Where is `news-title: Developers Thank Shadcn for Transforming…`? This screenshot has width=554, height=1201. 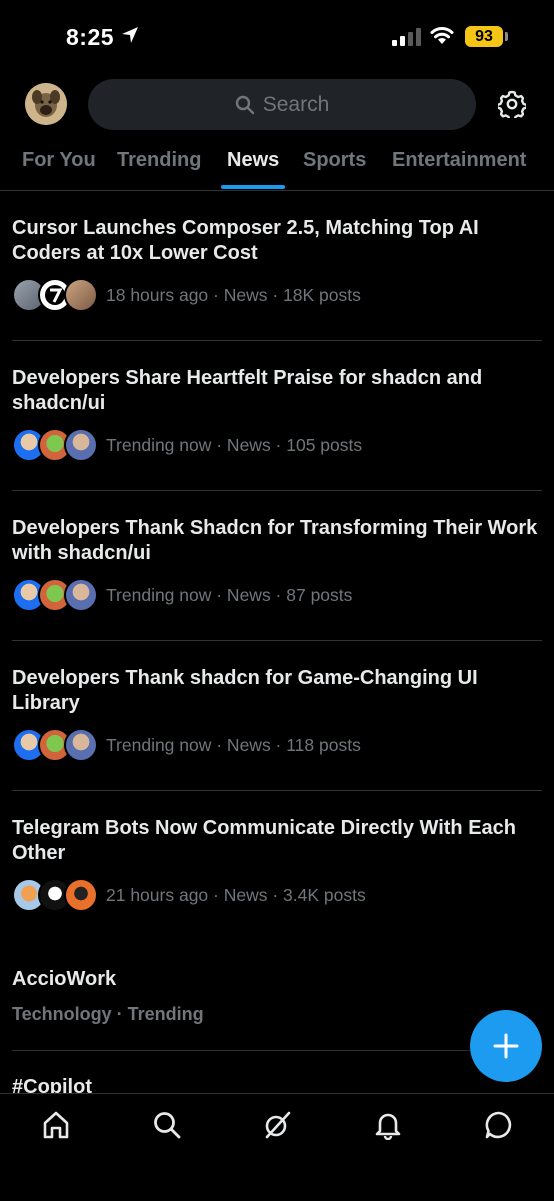 news-title: Developers Thank Shadcn for Transforming… is located at coordinates (275, 540).